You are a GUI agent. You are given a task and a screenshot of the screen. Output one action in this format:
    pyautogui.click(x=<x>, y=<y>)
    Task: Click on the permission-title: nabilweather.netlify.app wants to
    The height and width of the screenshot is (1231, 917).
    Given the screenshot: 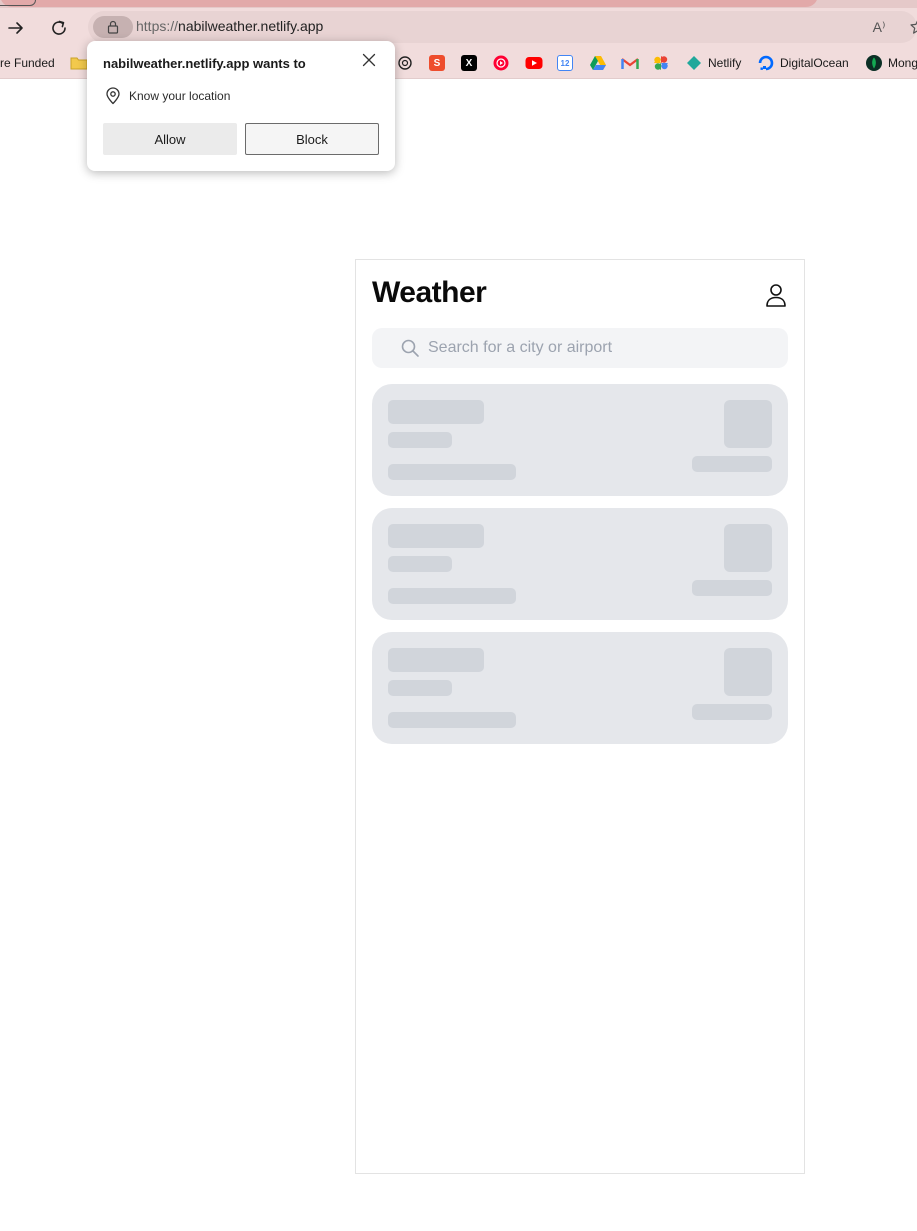 What is the action you would take?
    pyautogui.click(x=204, y=63)
    